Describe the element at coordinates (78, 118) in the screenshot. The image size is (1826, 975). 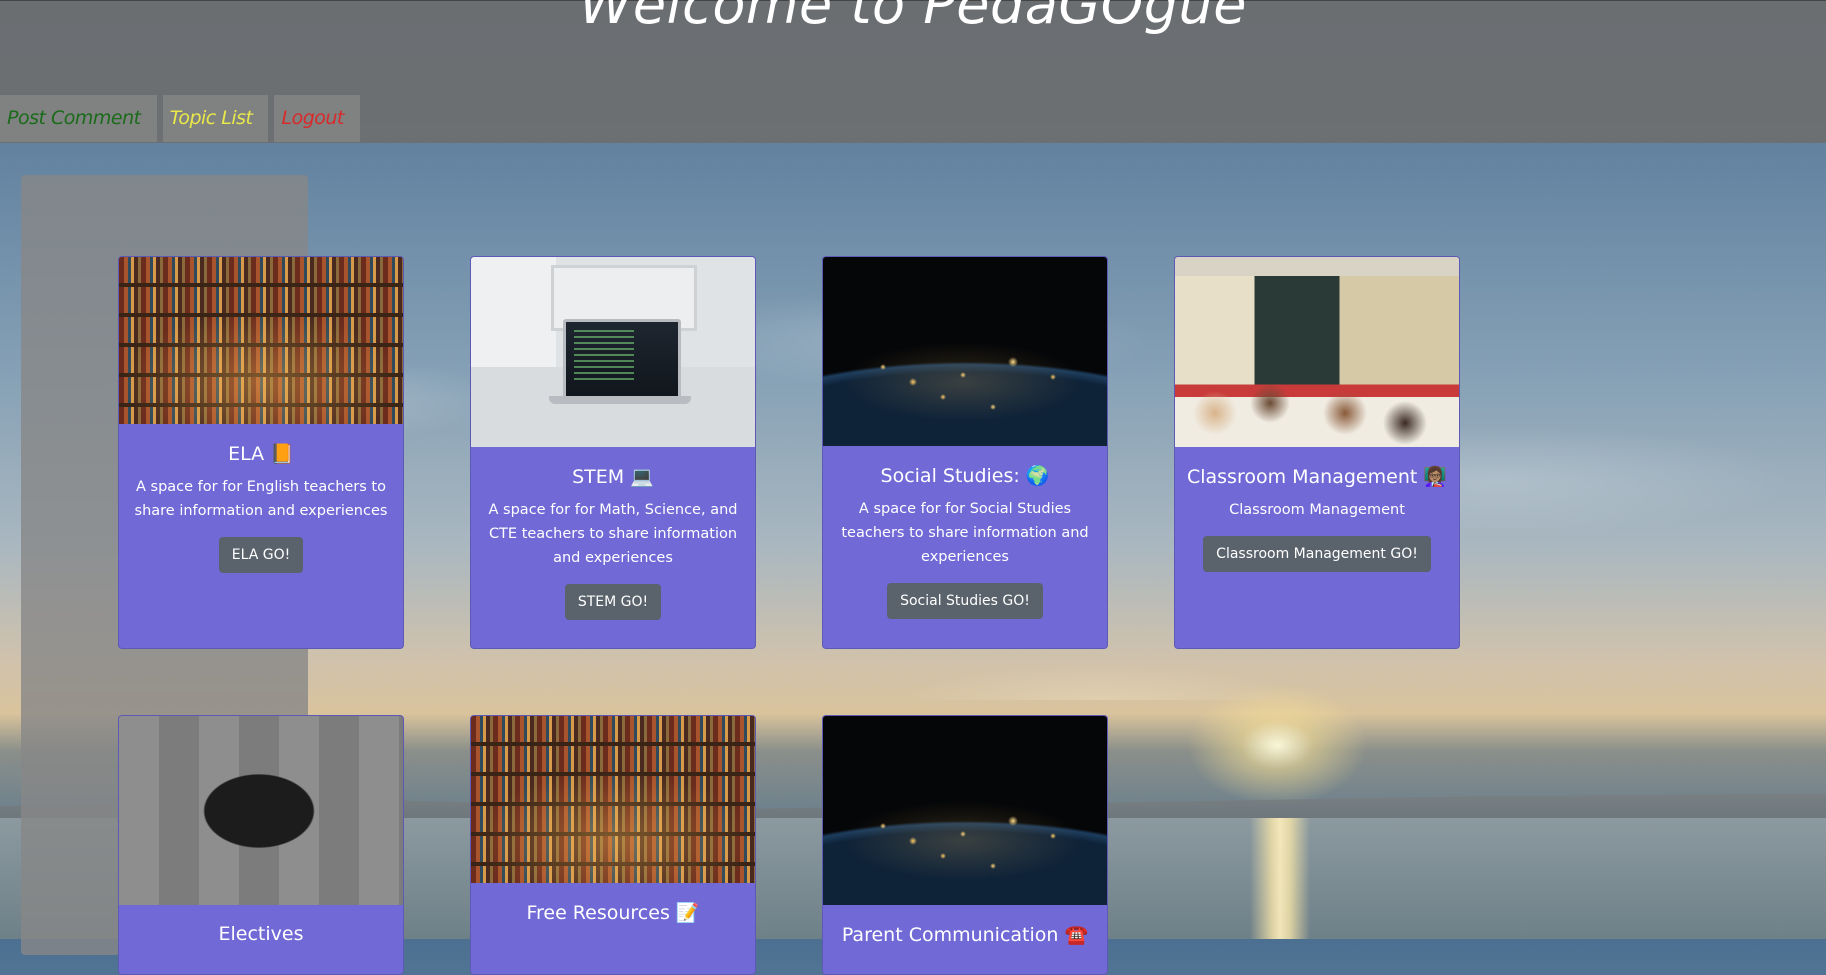
I see `nav-post-comment: Post Comment` at that location.